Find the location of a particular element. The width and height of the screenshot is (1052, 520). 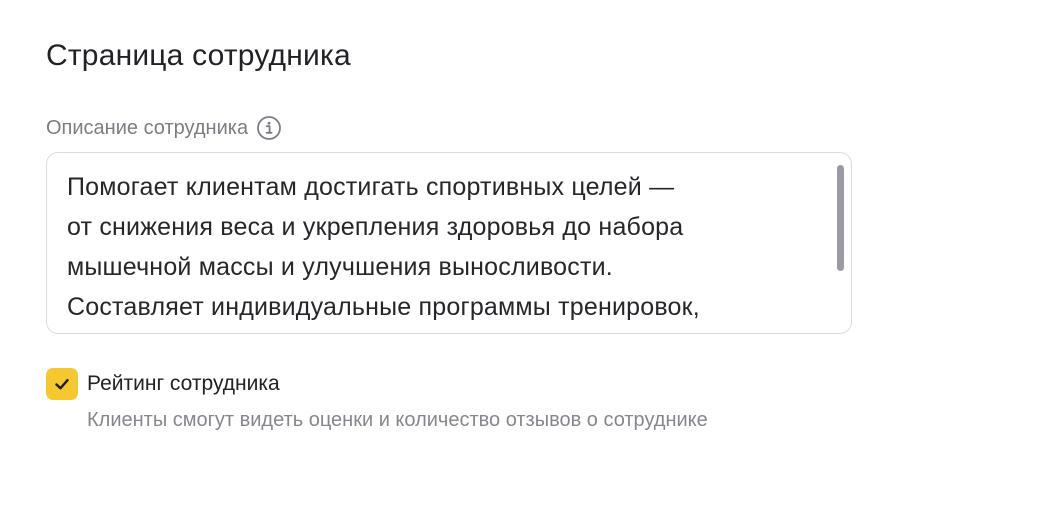

info-icon is located at coordinates (269, 128).